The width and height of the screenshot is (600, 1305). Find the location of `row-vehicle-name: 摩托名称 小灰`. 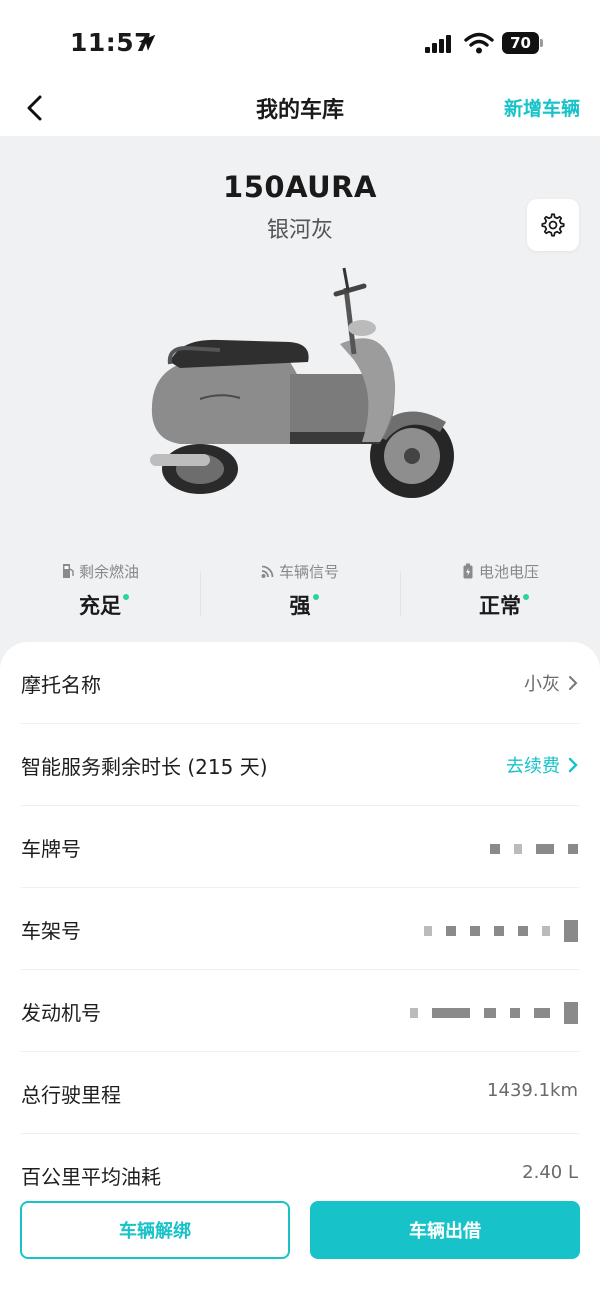

row-vehicle-name: 摩托名称 小灰 is located at coordinates (300, 683).